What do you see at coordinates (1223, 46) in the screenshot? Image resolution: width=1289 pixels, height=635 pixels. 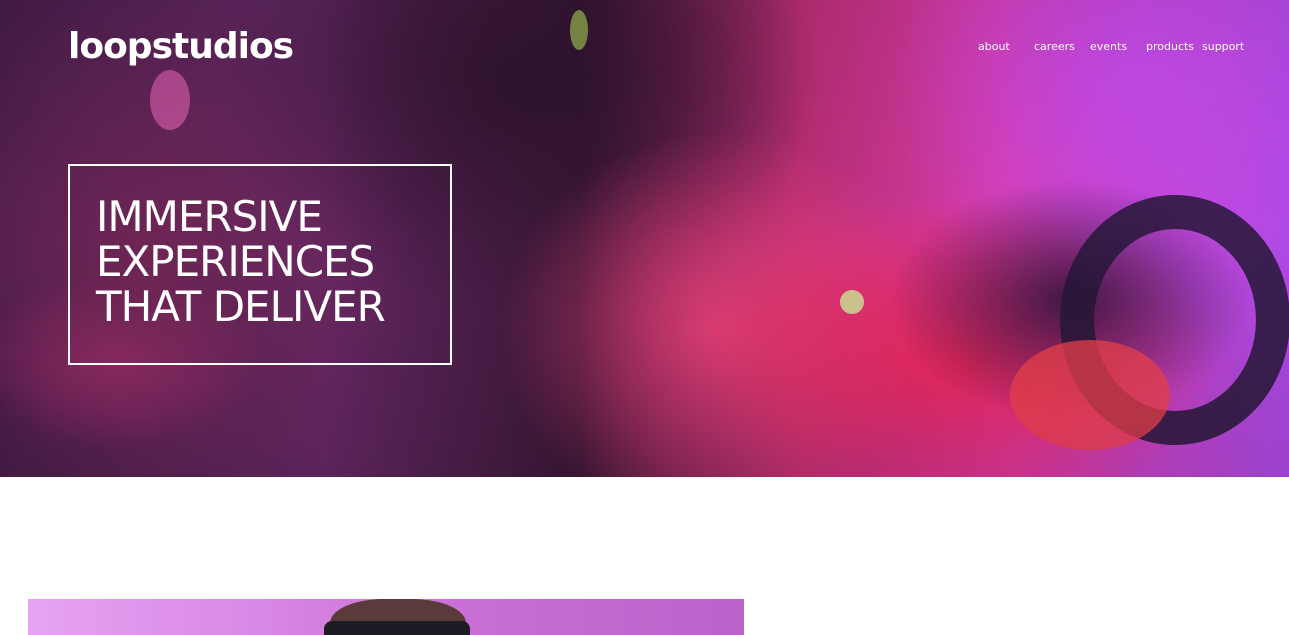 I see `nav-link-support: support` at bounding box center [1223, 46].